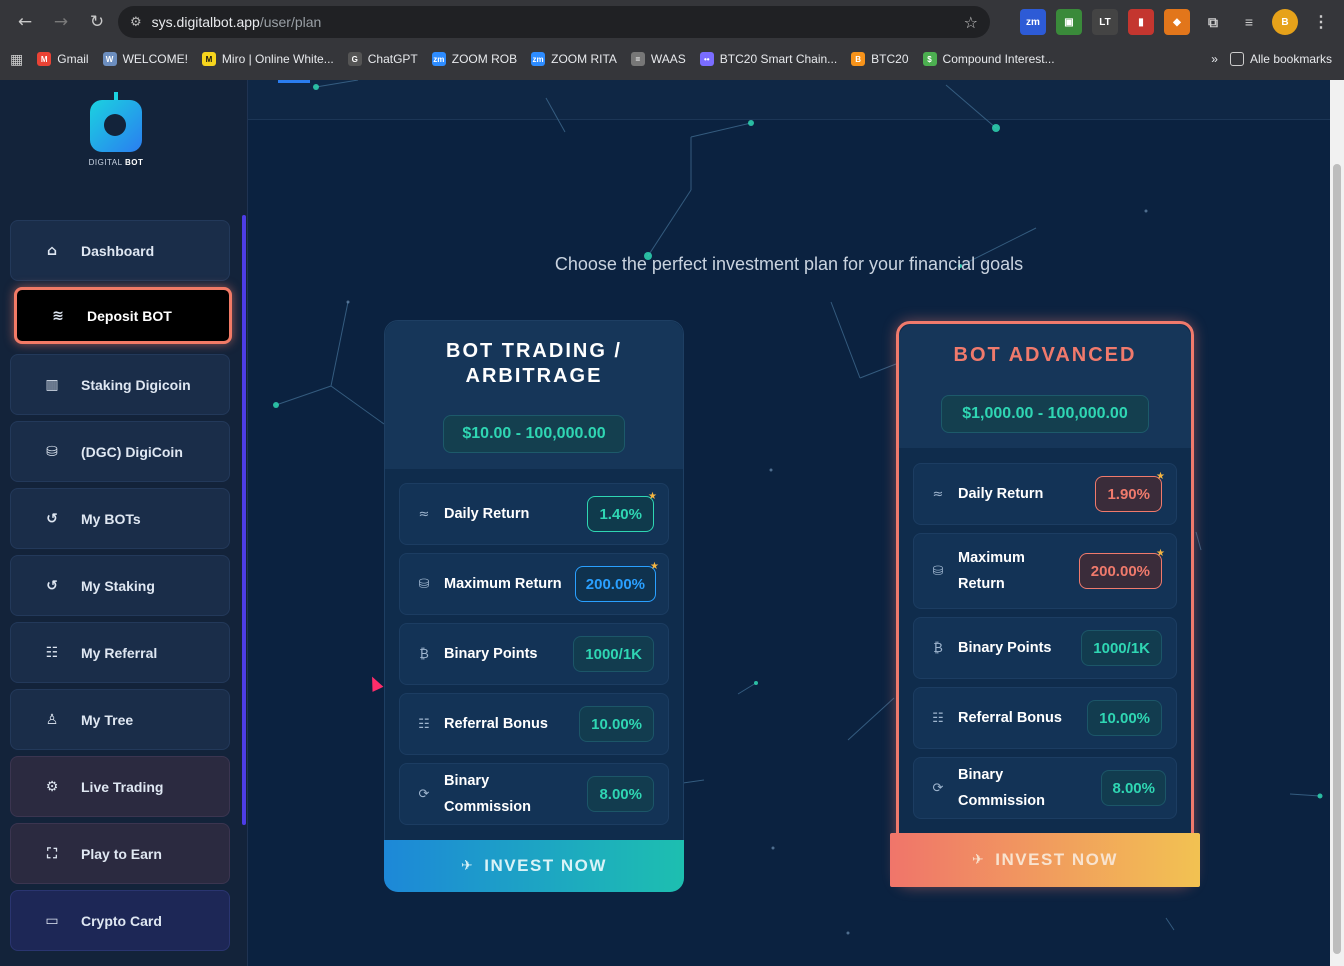  Describe the element at coordinates (61, 22) in the screenshot. I see `forward-icon: →` at that location.